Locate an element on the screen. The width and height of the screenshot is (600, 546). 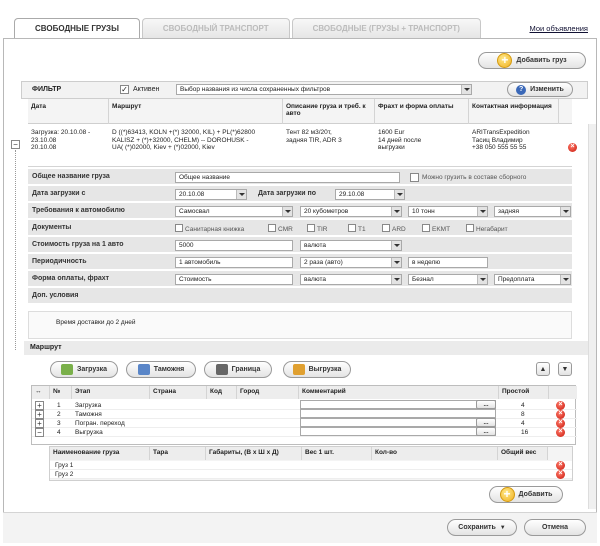
pay-type-select: Безнал is located at coordinates (448, 279).